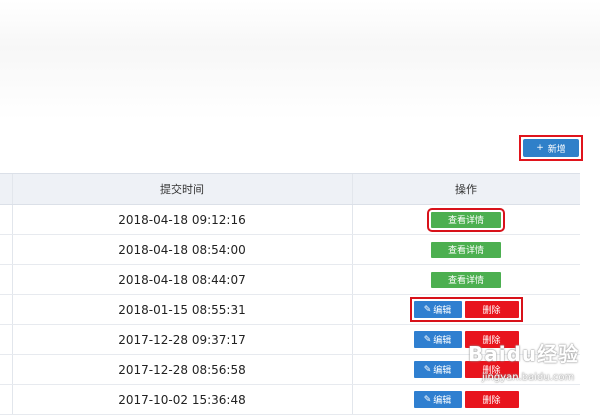 This screenshot has height=415, width=600. What do you see at coordinates (290, 250) in the screenshot?
I see `table-row: 2018-04-18 08:54:00 查看详情` at bounding box center [290, 250].